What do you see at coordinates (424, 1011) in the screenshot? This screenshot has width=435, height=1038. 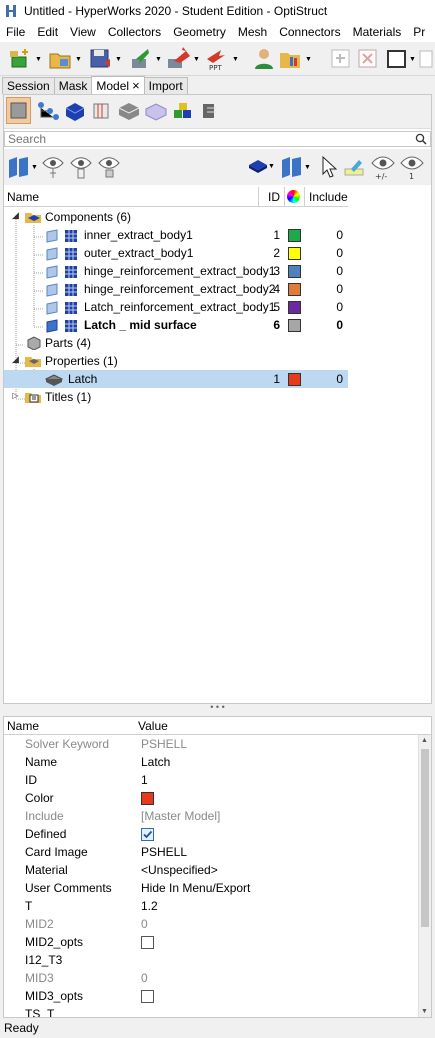 I see `scroll-down-icon: ▼` at bounding box center [424, 1011].